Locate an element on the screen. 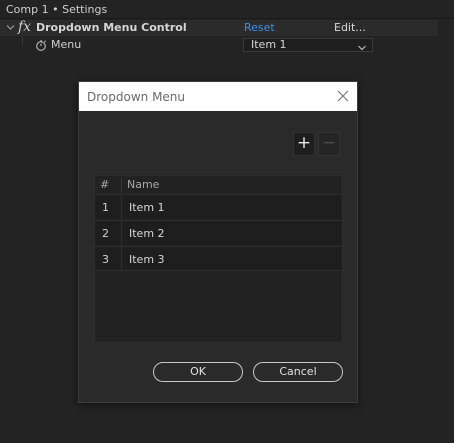 The width and height of the screenshot is (454, 443). list-header: # Name is located at coordinates (218, 185).